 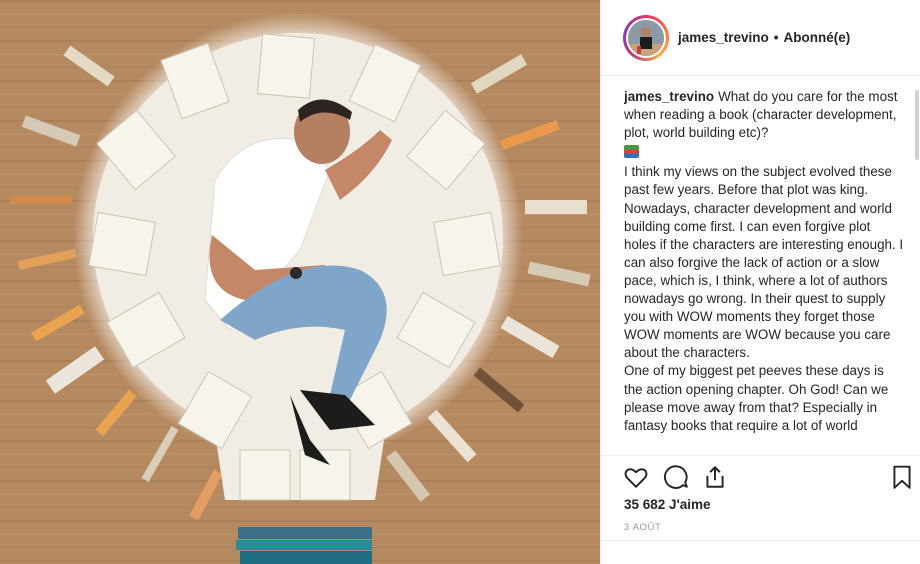 What do you see at coordinates (642, 527) in the screenshot?
I see `post-date: 3 AOÛT` at bounding box center [642, 527].